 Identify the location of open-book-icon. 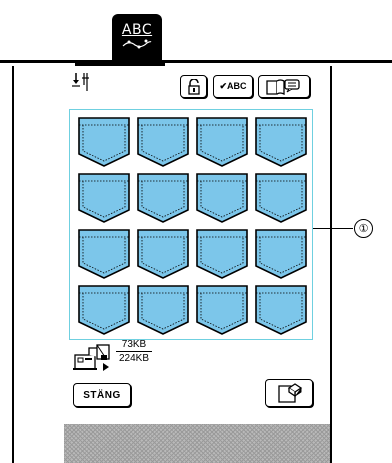
(283, 86).